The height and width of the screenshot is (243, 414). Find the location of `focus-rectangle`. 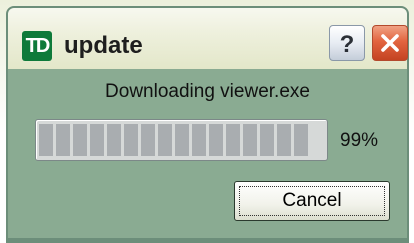

focus-rectangle is located at coordinates (312, 201).